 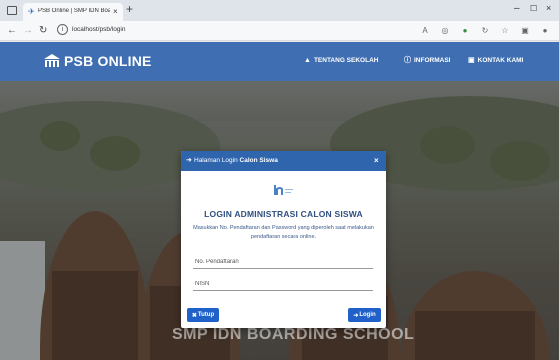 What do you see at coordinates (425, 30) in the screenshot?
I see `read-aloud-icon: A` at bounding box center [425, 30].